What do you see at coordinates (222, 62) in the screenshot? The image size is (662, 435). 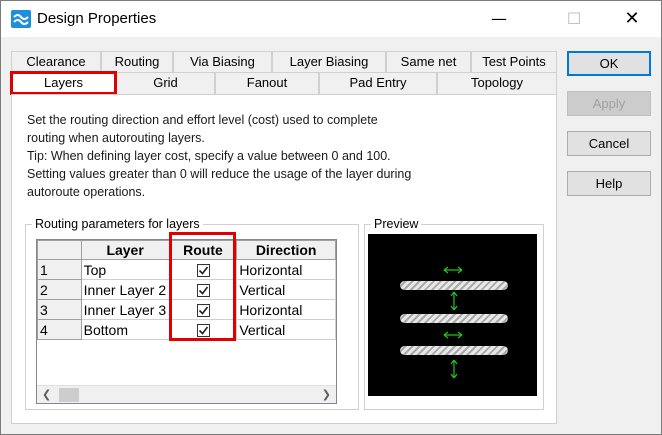 I see `tab-via-biasing: Via Biasing` at bounding box center [222, 62].